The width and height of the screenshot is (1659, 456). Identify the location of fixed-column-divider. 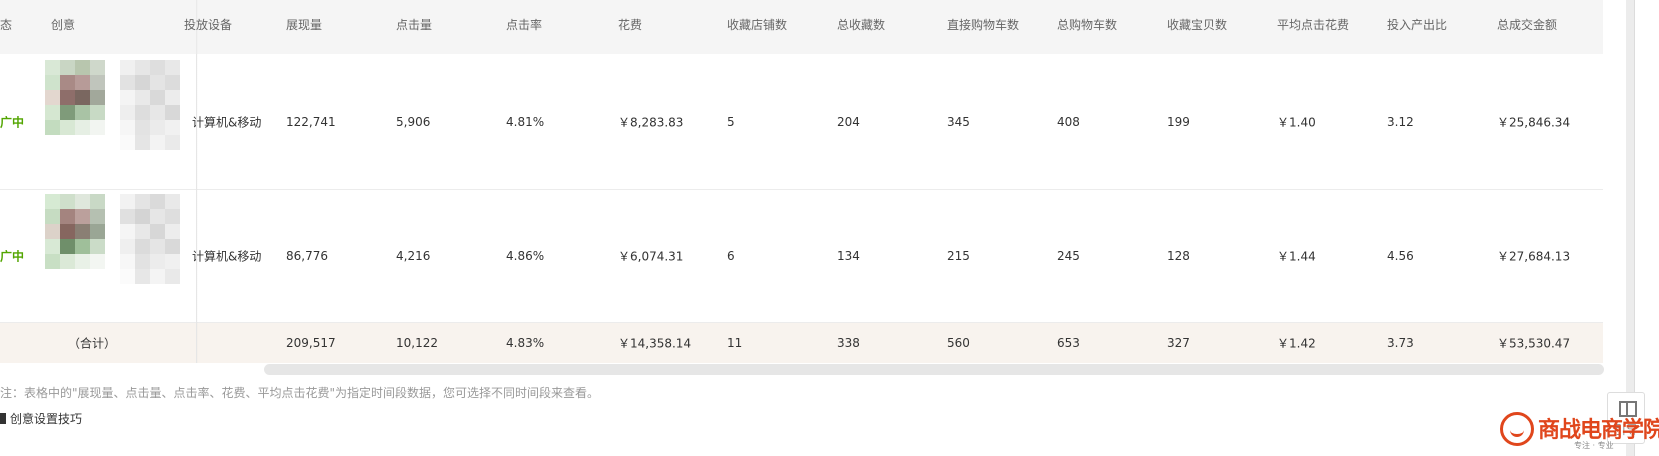
(196, 208).